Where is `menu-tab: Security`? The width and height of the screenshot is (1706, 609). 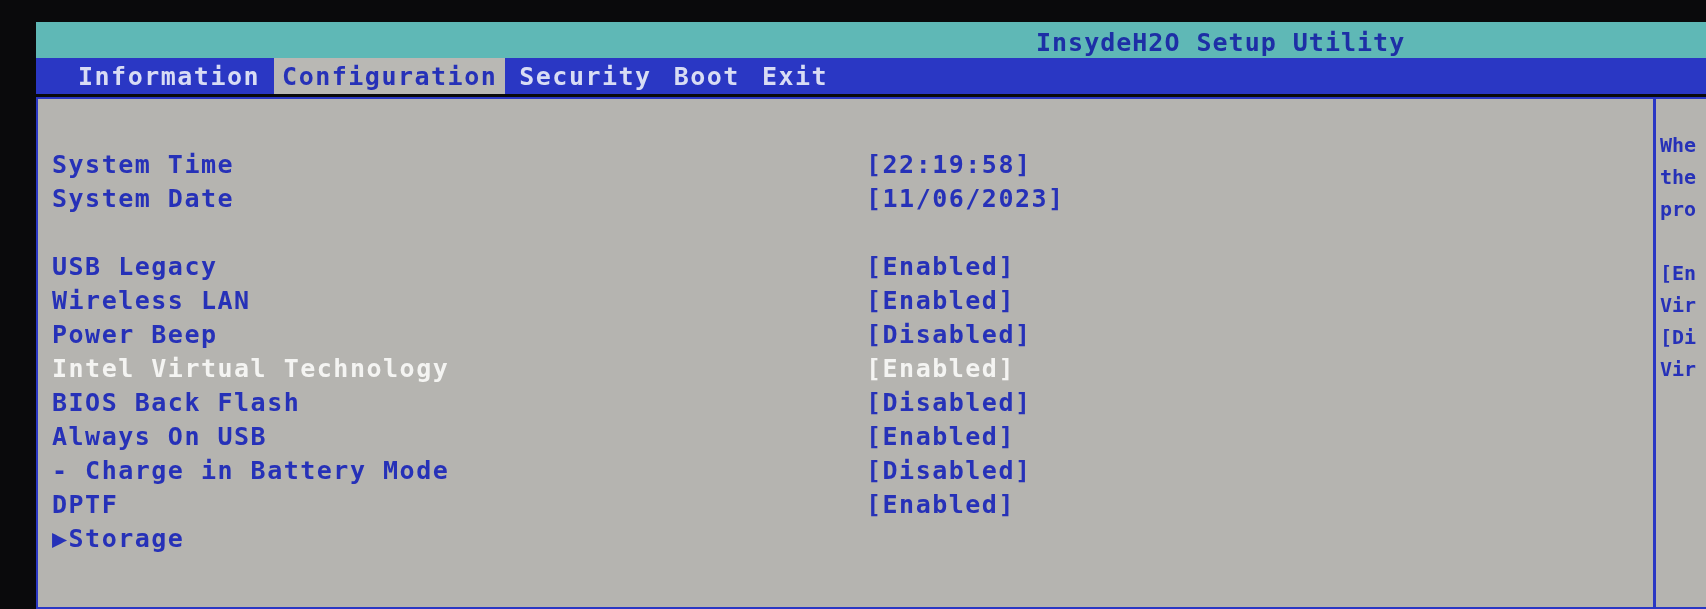 menu-tab: Security is located at coordinates (585, 76).